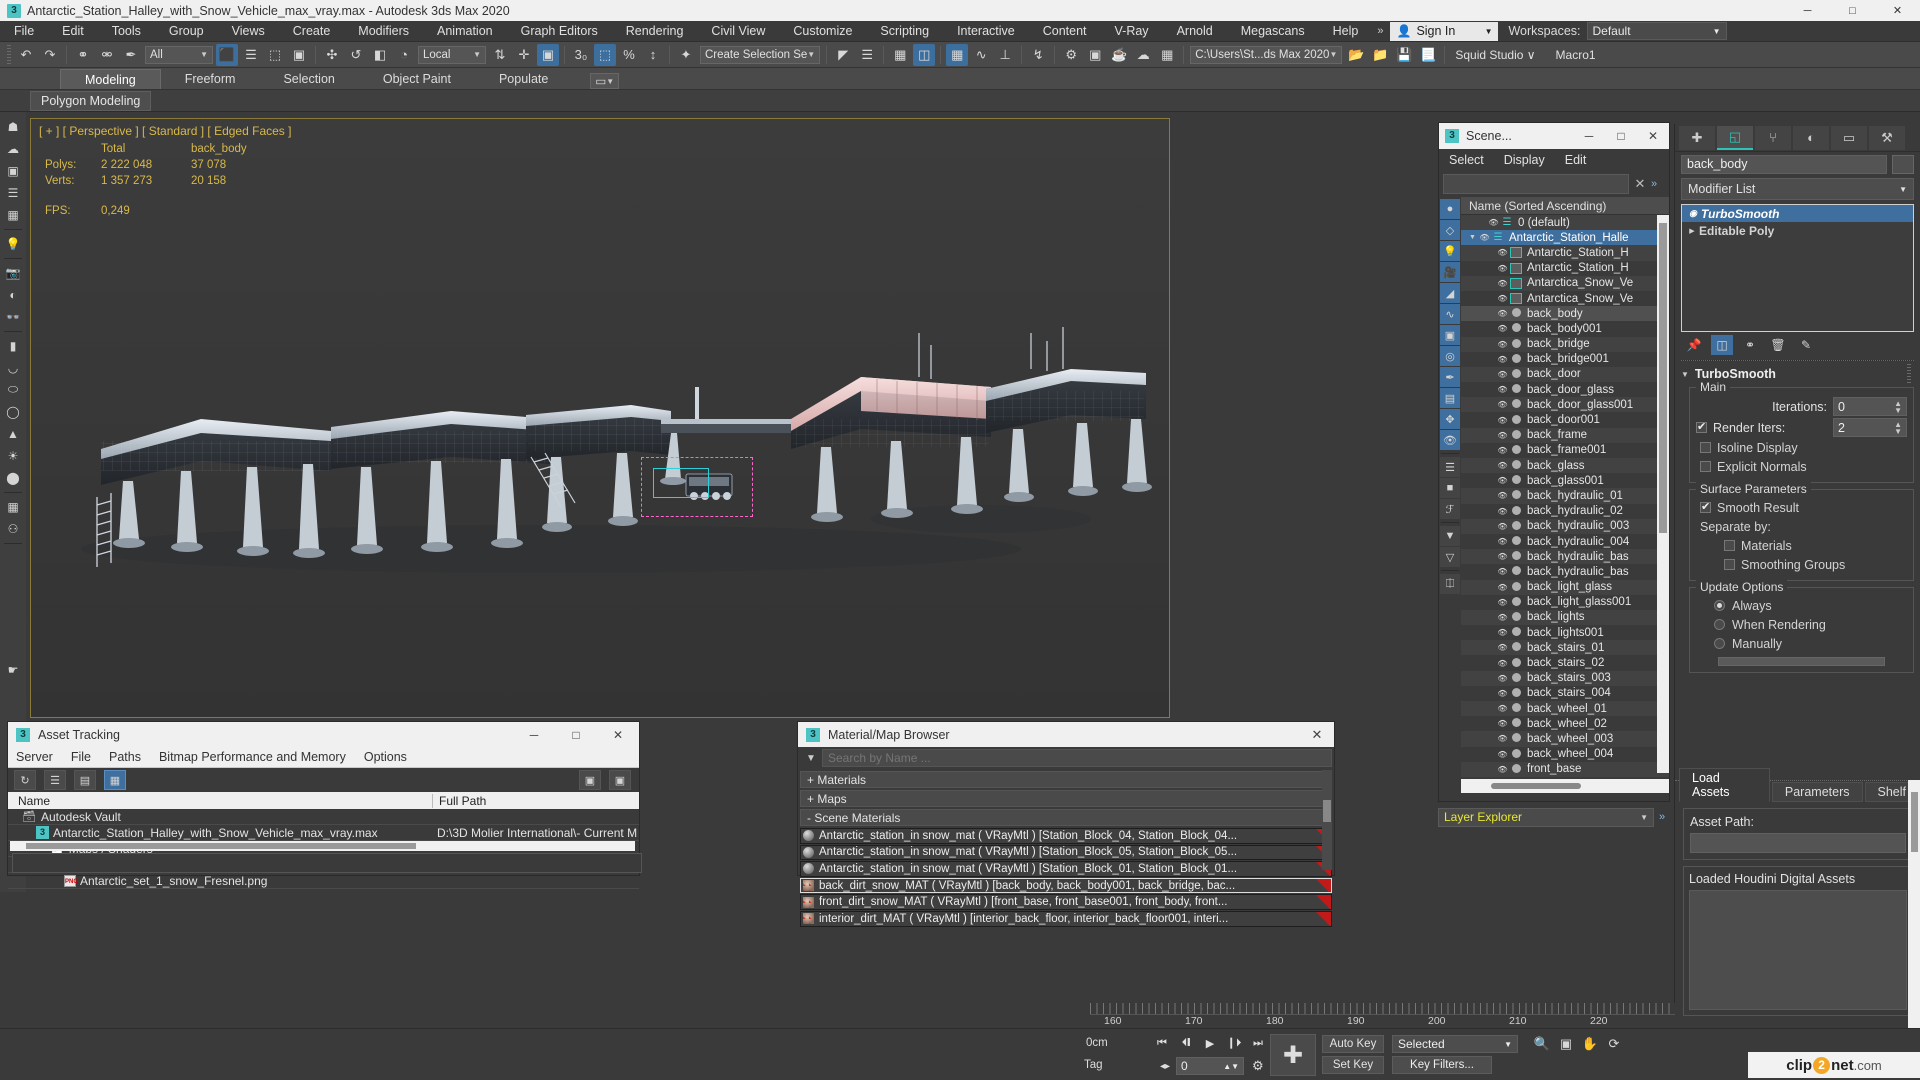 The width and height of the screenshot is (1920, 1080). I want to click on menu-item-file: File, so click(24, 31).